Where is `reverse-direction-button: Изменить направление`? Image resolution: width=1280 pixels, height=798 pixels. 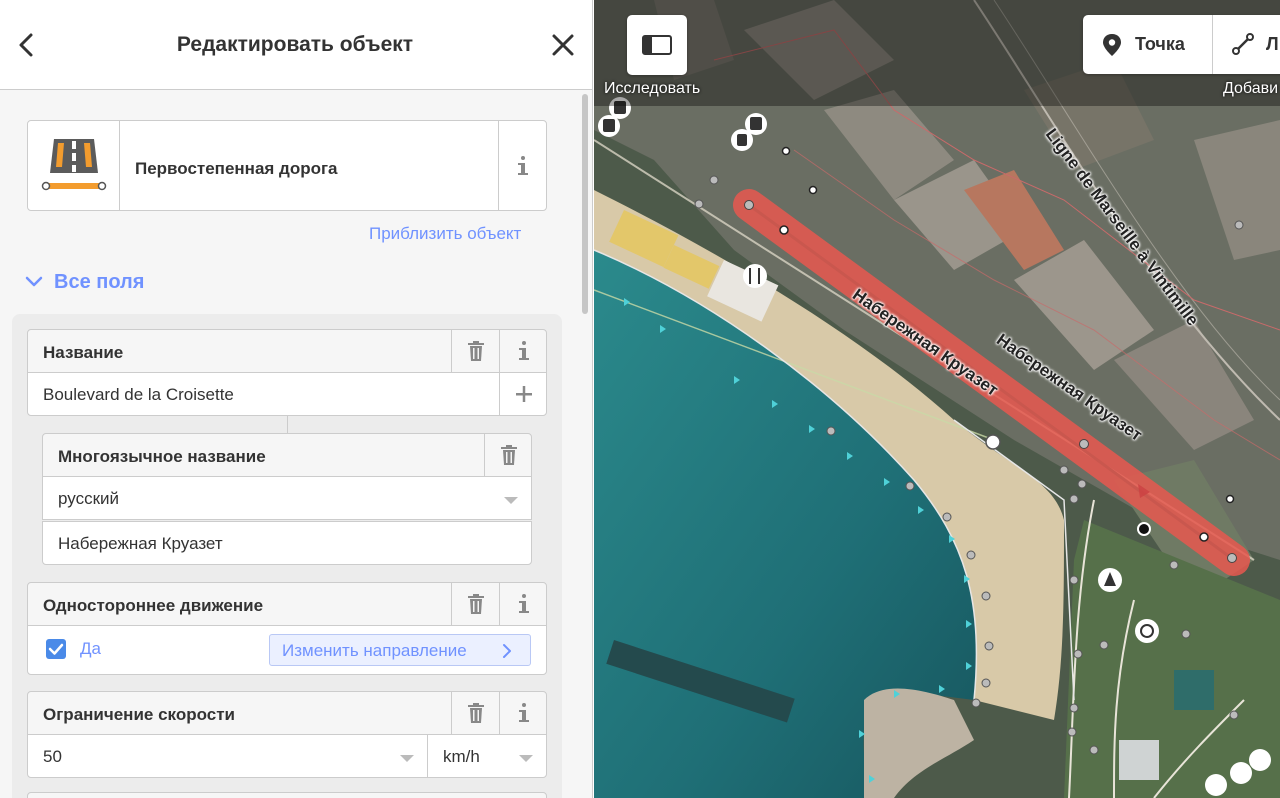
reverse-direction-button: Изменить направление is located at coordinates (400, 650).